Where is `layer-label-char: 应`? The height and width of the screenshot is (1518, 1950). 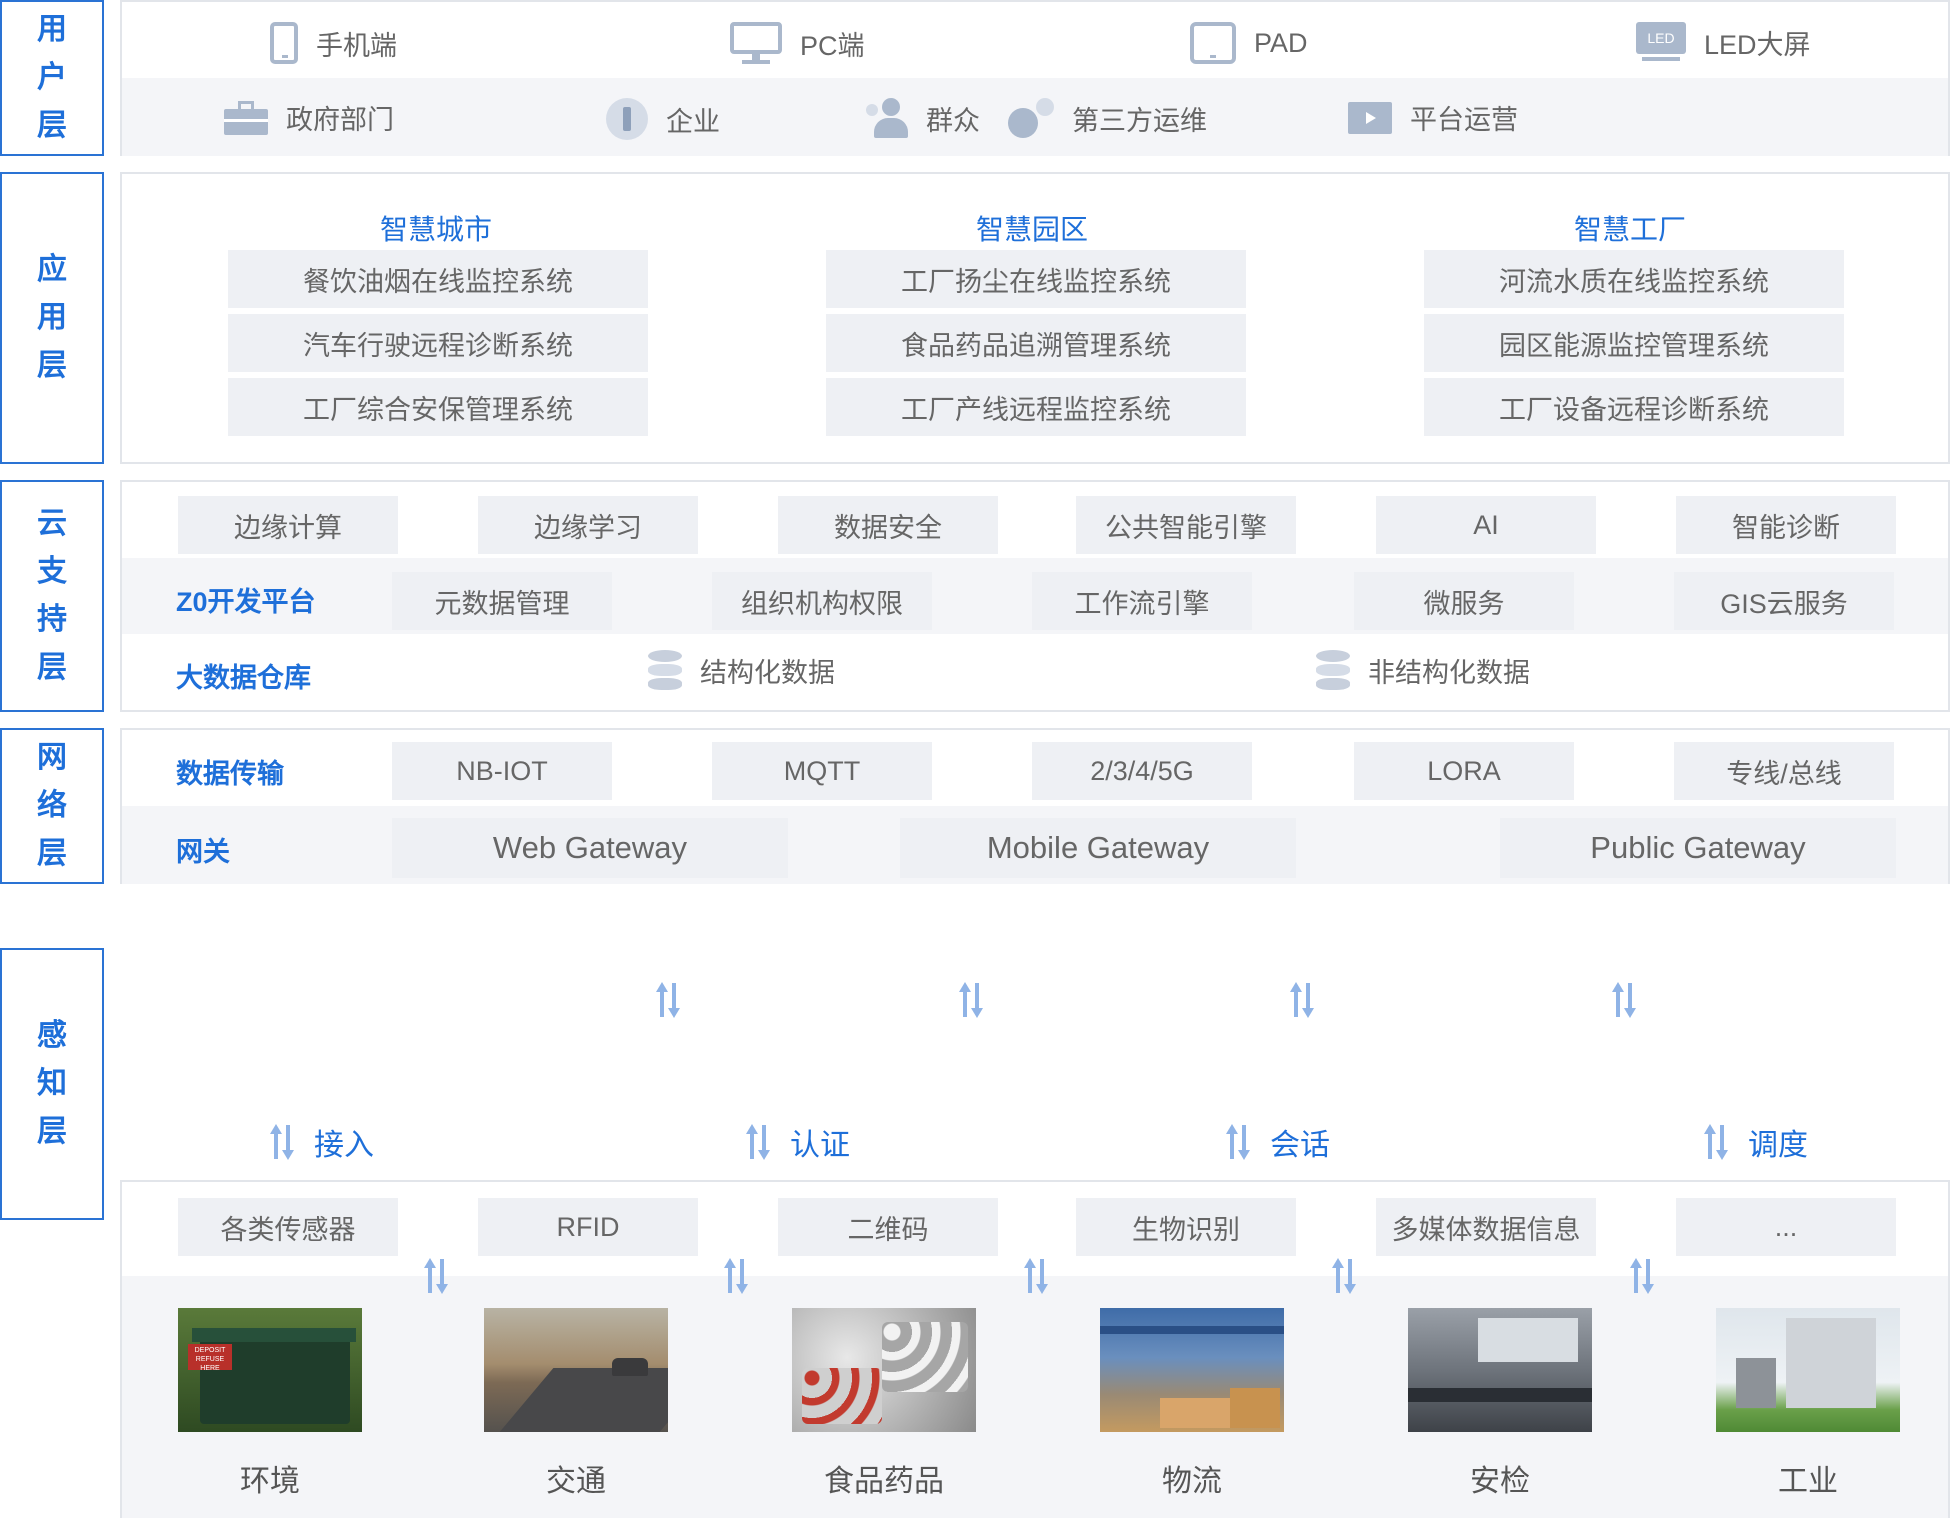 layer-label-char: 应 is located at coordinates (52, 269).